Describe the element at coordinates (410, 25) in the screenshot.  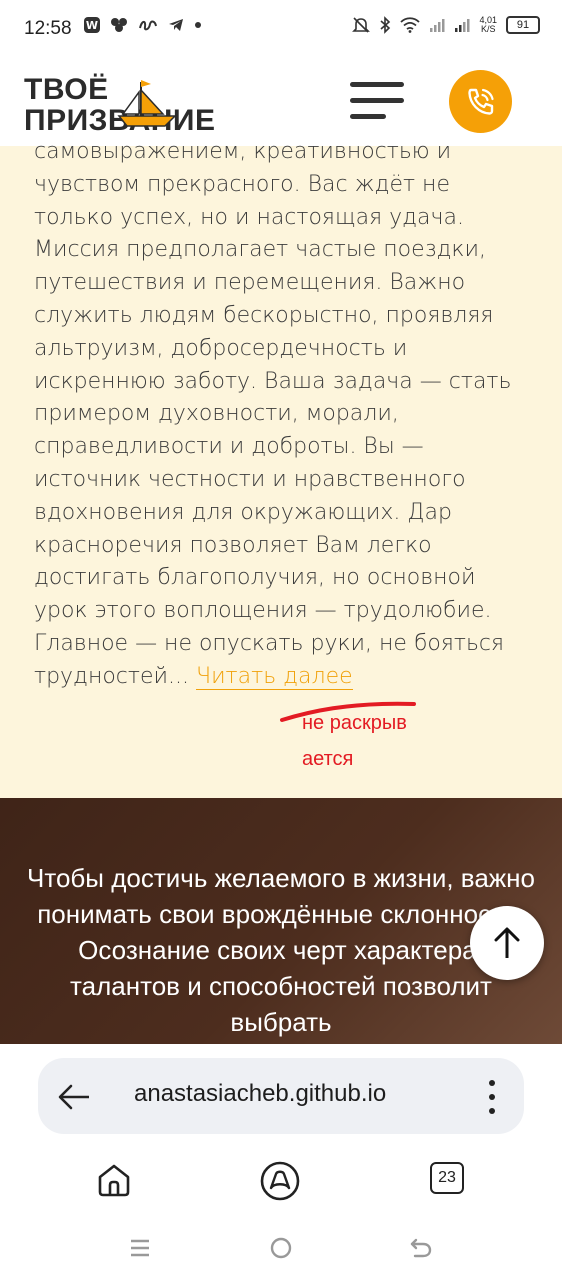
I see `wifi-icon` at that location.